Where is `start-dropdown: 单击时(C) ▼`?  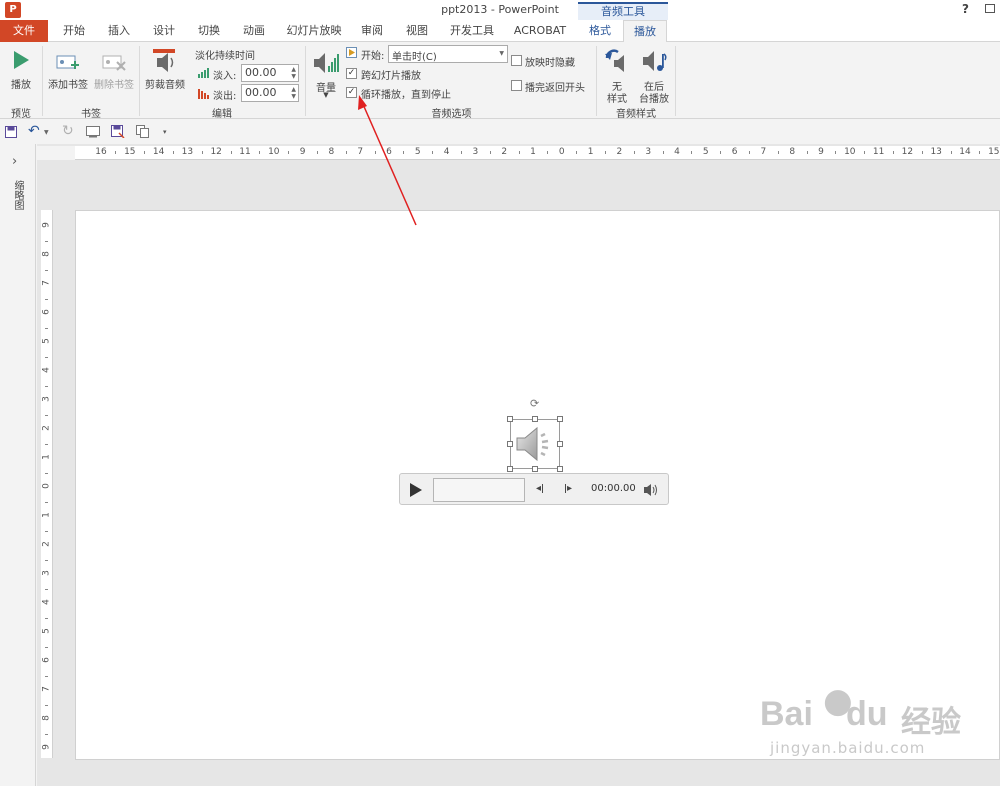
start-dropdown: 单击时(C) ▼ is located at coordinates (448, 54).